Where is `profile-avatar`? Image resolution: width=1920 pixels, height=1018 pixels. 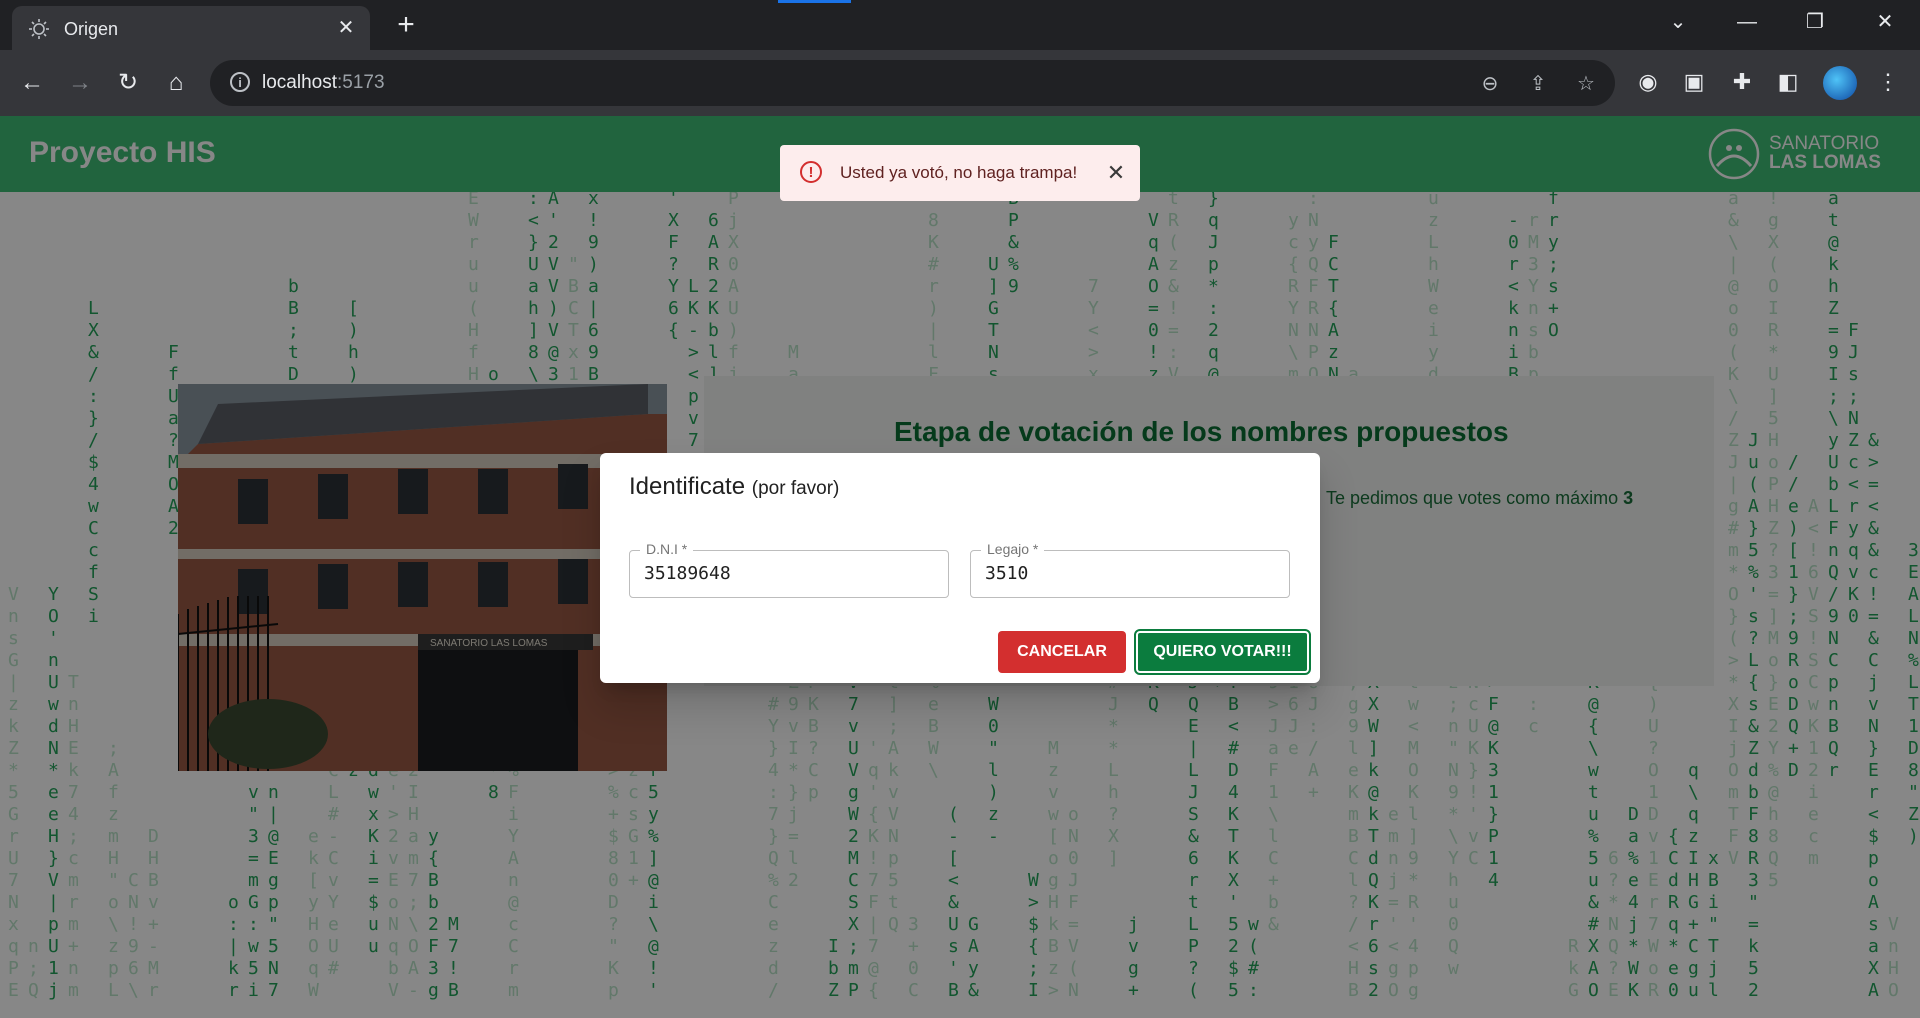 profile-avatar is located at coordinates (1840, 83).